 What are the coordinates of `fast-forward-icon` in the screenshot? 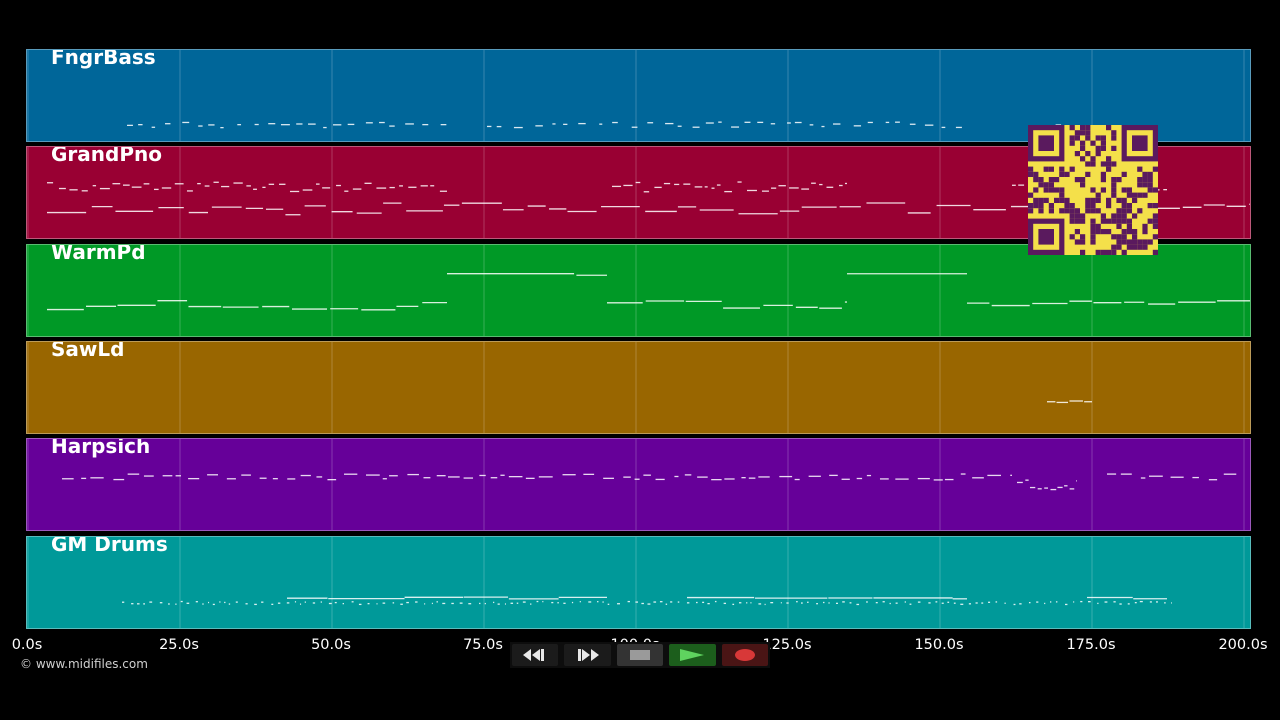 It's located at (588, 655).